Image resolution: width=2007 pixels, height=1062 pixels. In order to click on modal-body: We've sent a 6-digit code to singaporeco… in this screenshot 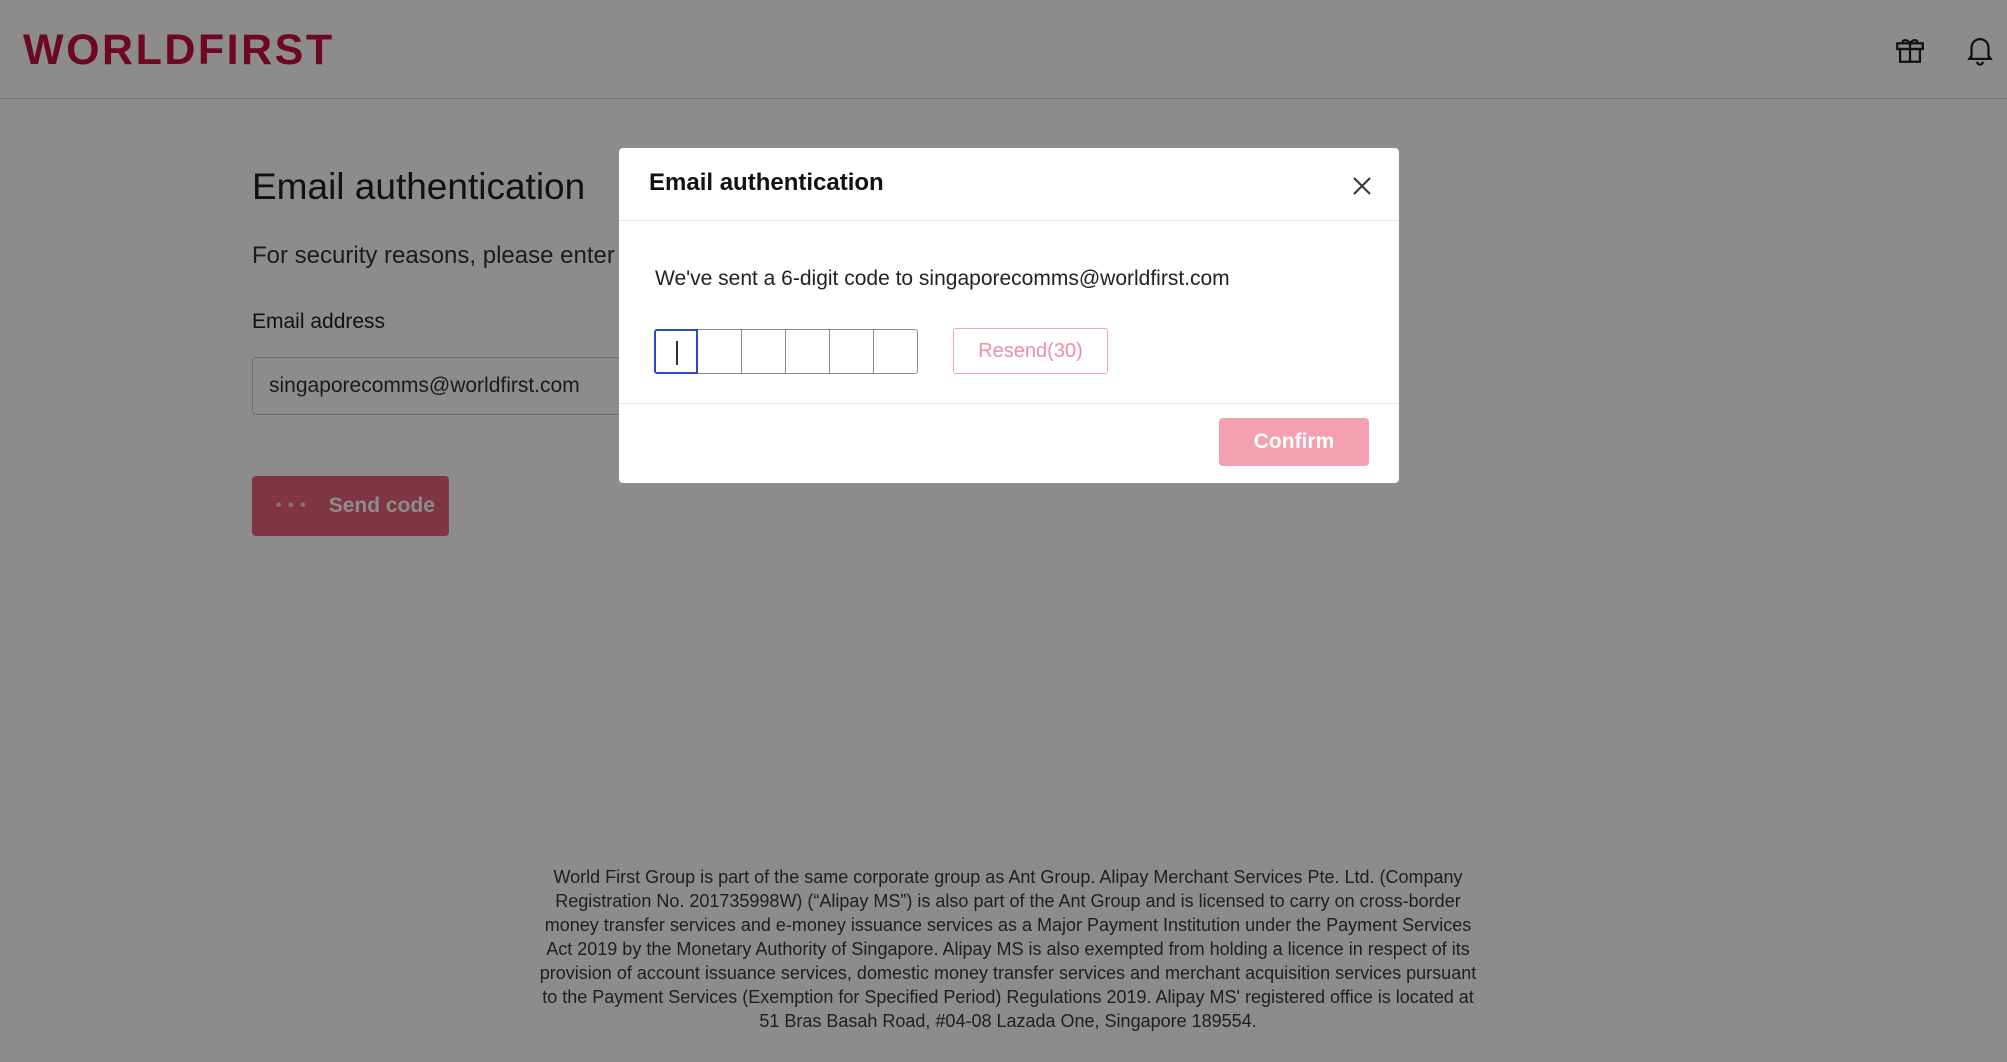, I will do `click(1009, 312)`.